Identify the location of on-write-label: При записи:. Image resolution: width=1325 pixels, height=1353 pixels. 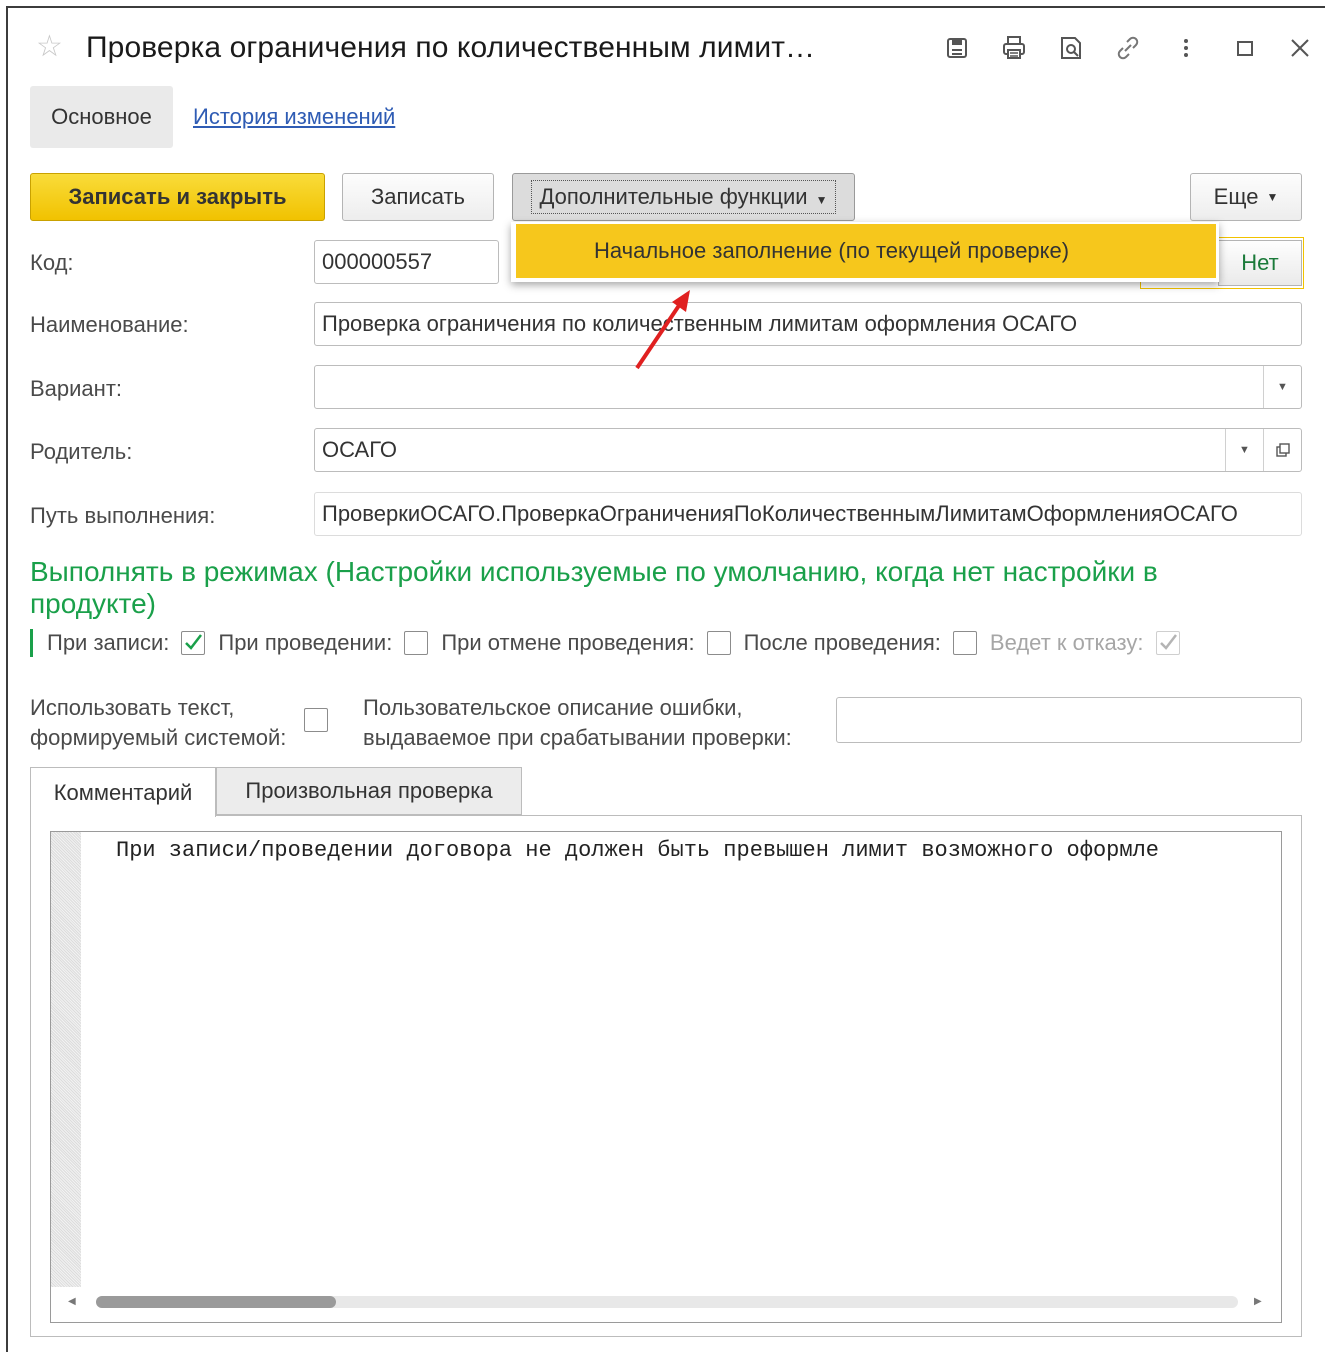
(108, 642).